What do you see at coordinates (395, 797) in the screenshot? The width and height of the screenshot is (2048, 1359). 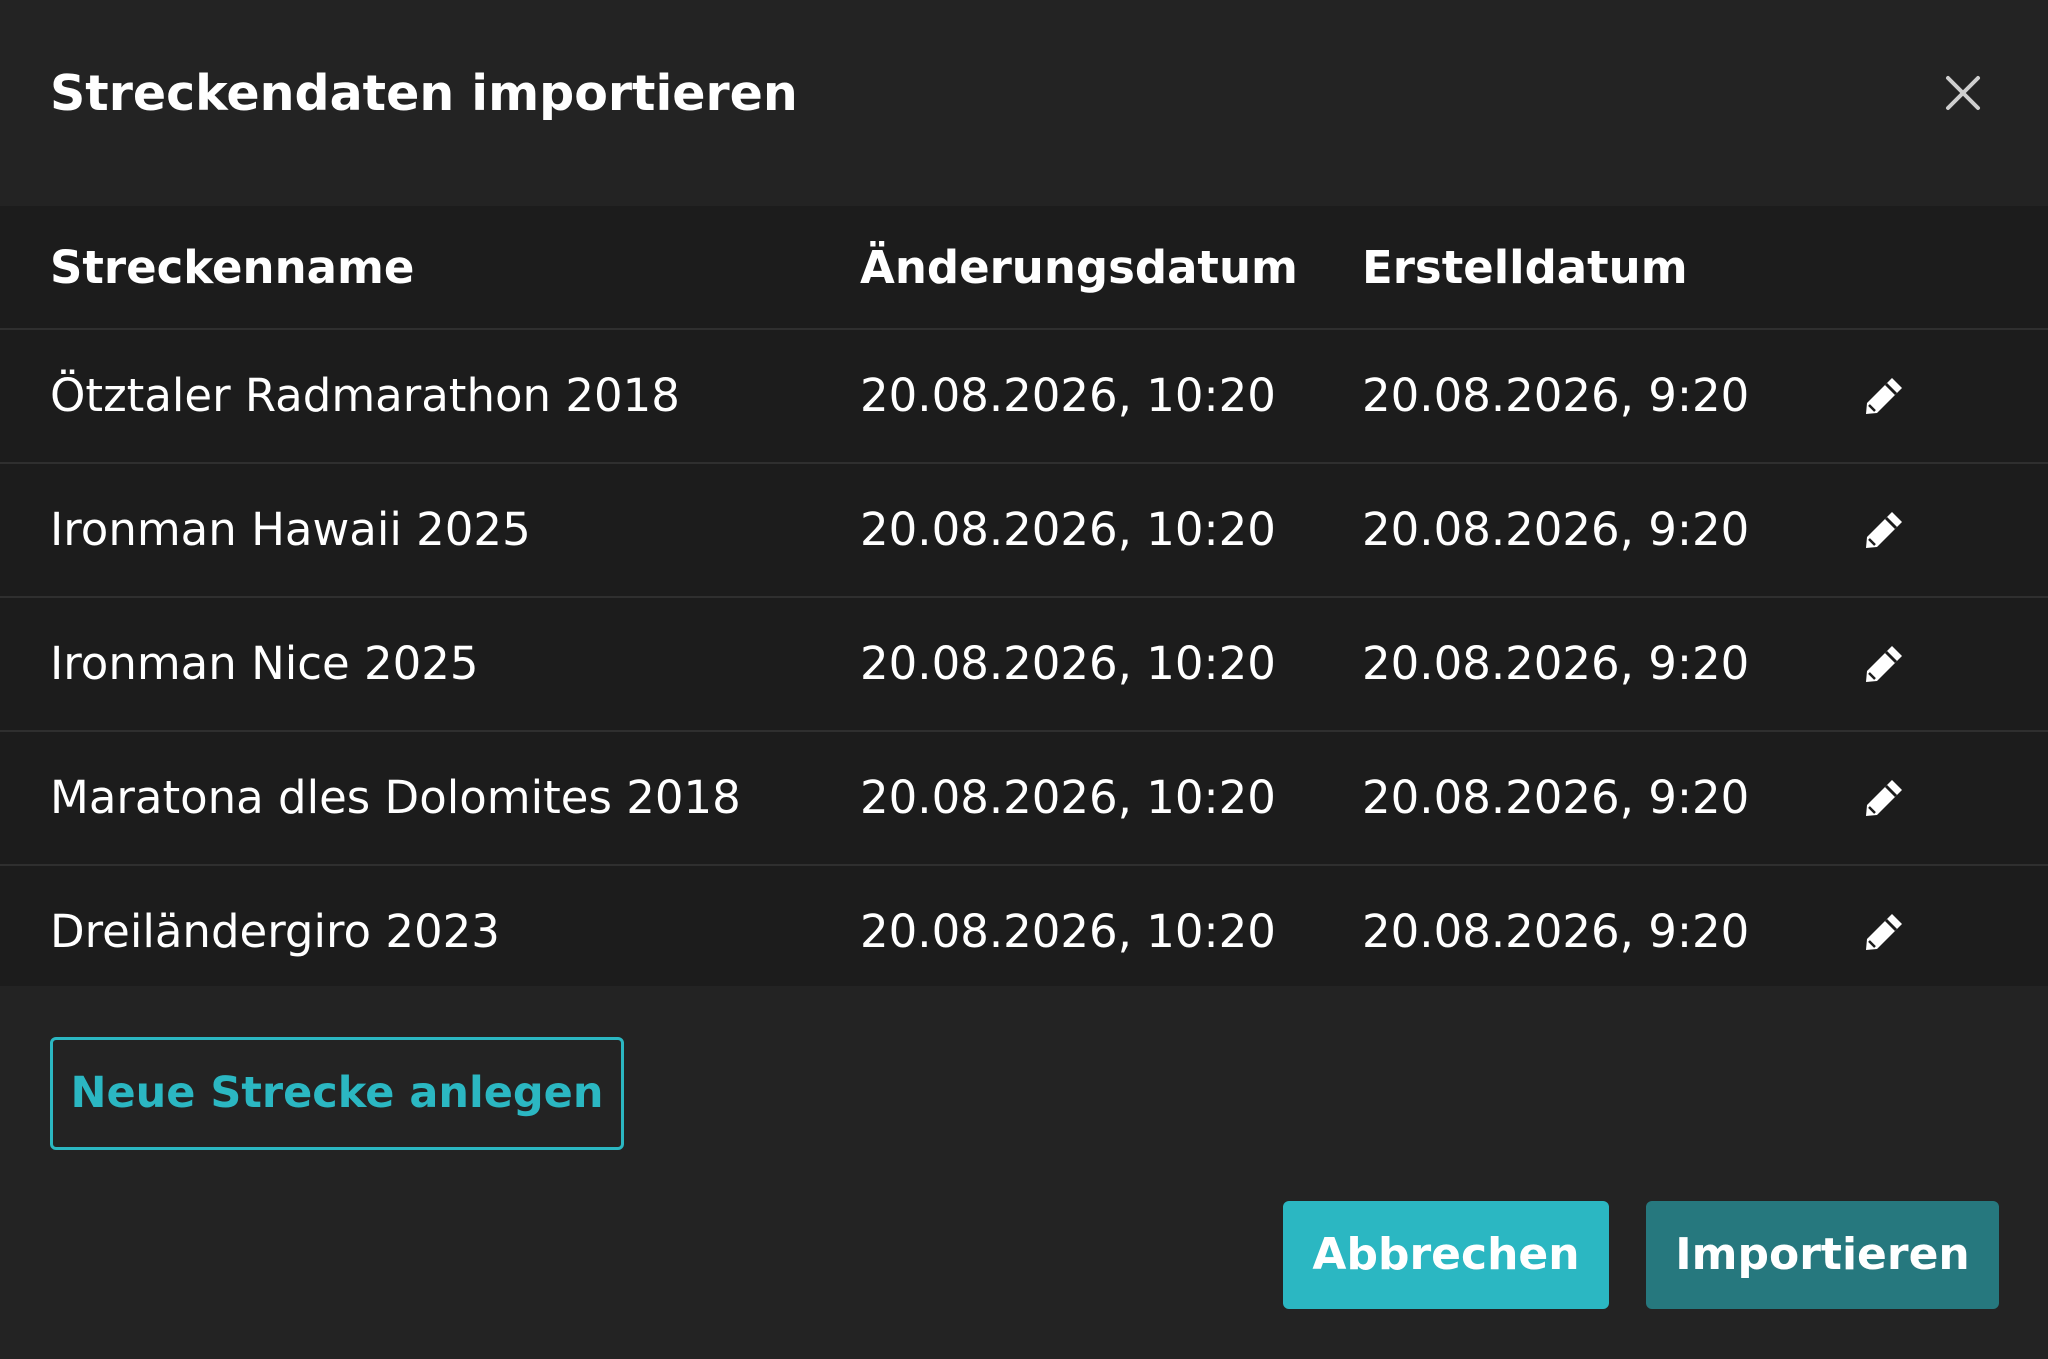 I see `route-name-cell: Maratona dles Dolomites 2018` at bounding box center [395, 797].